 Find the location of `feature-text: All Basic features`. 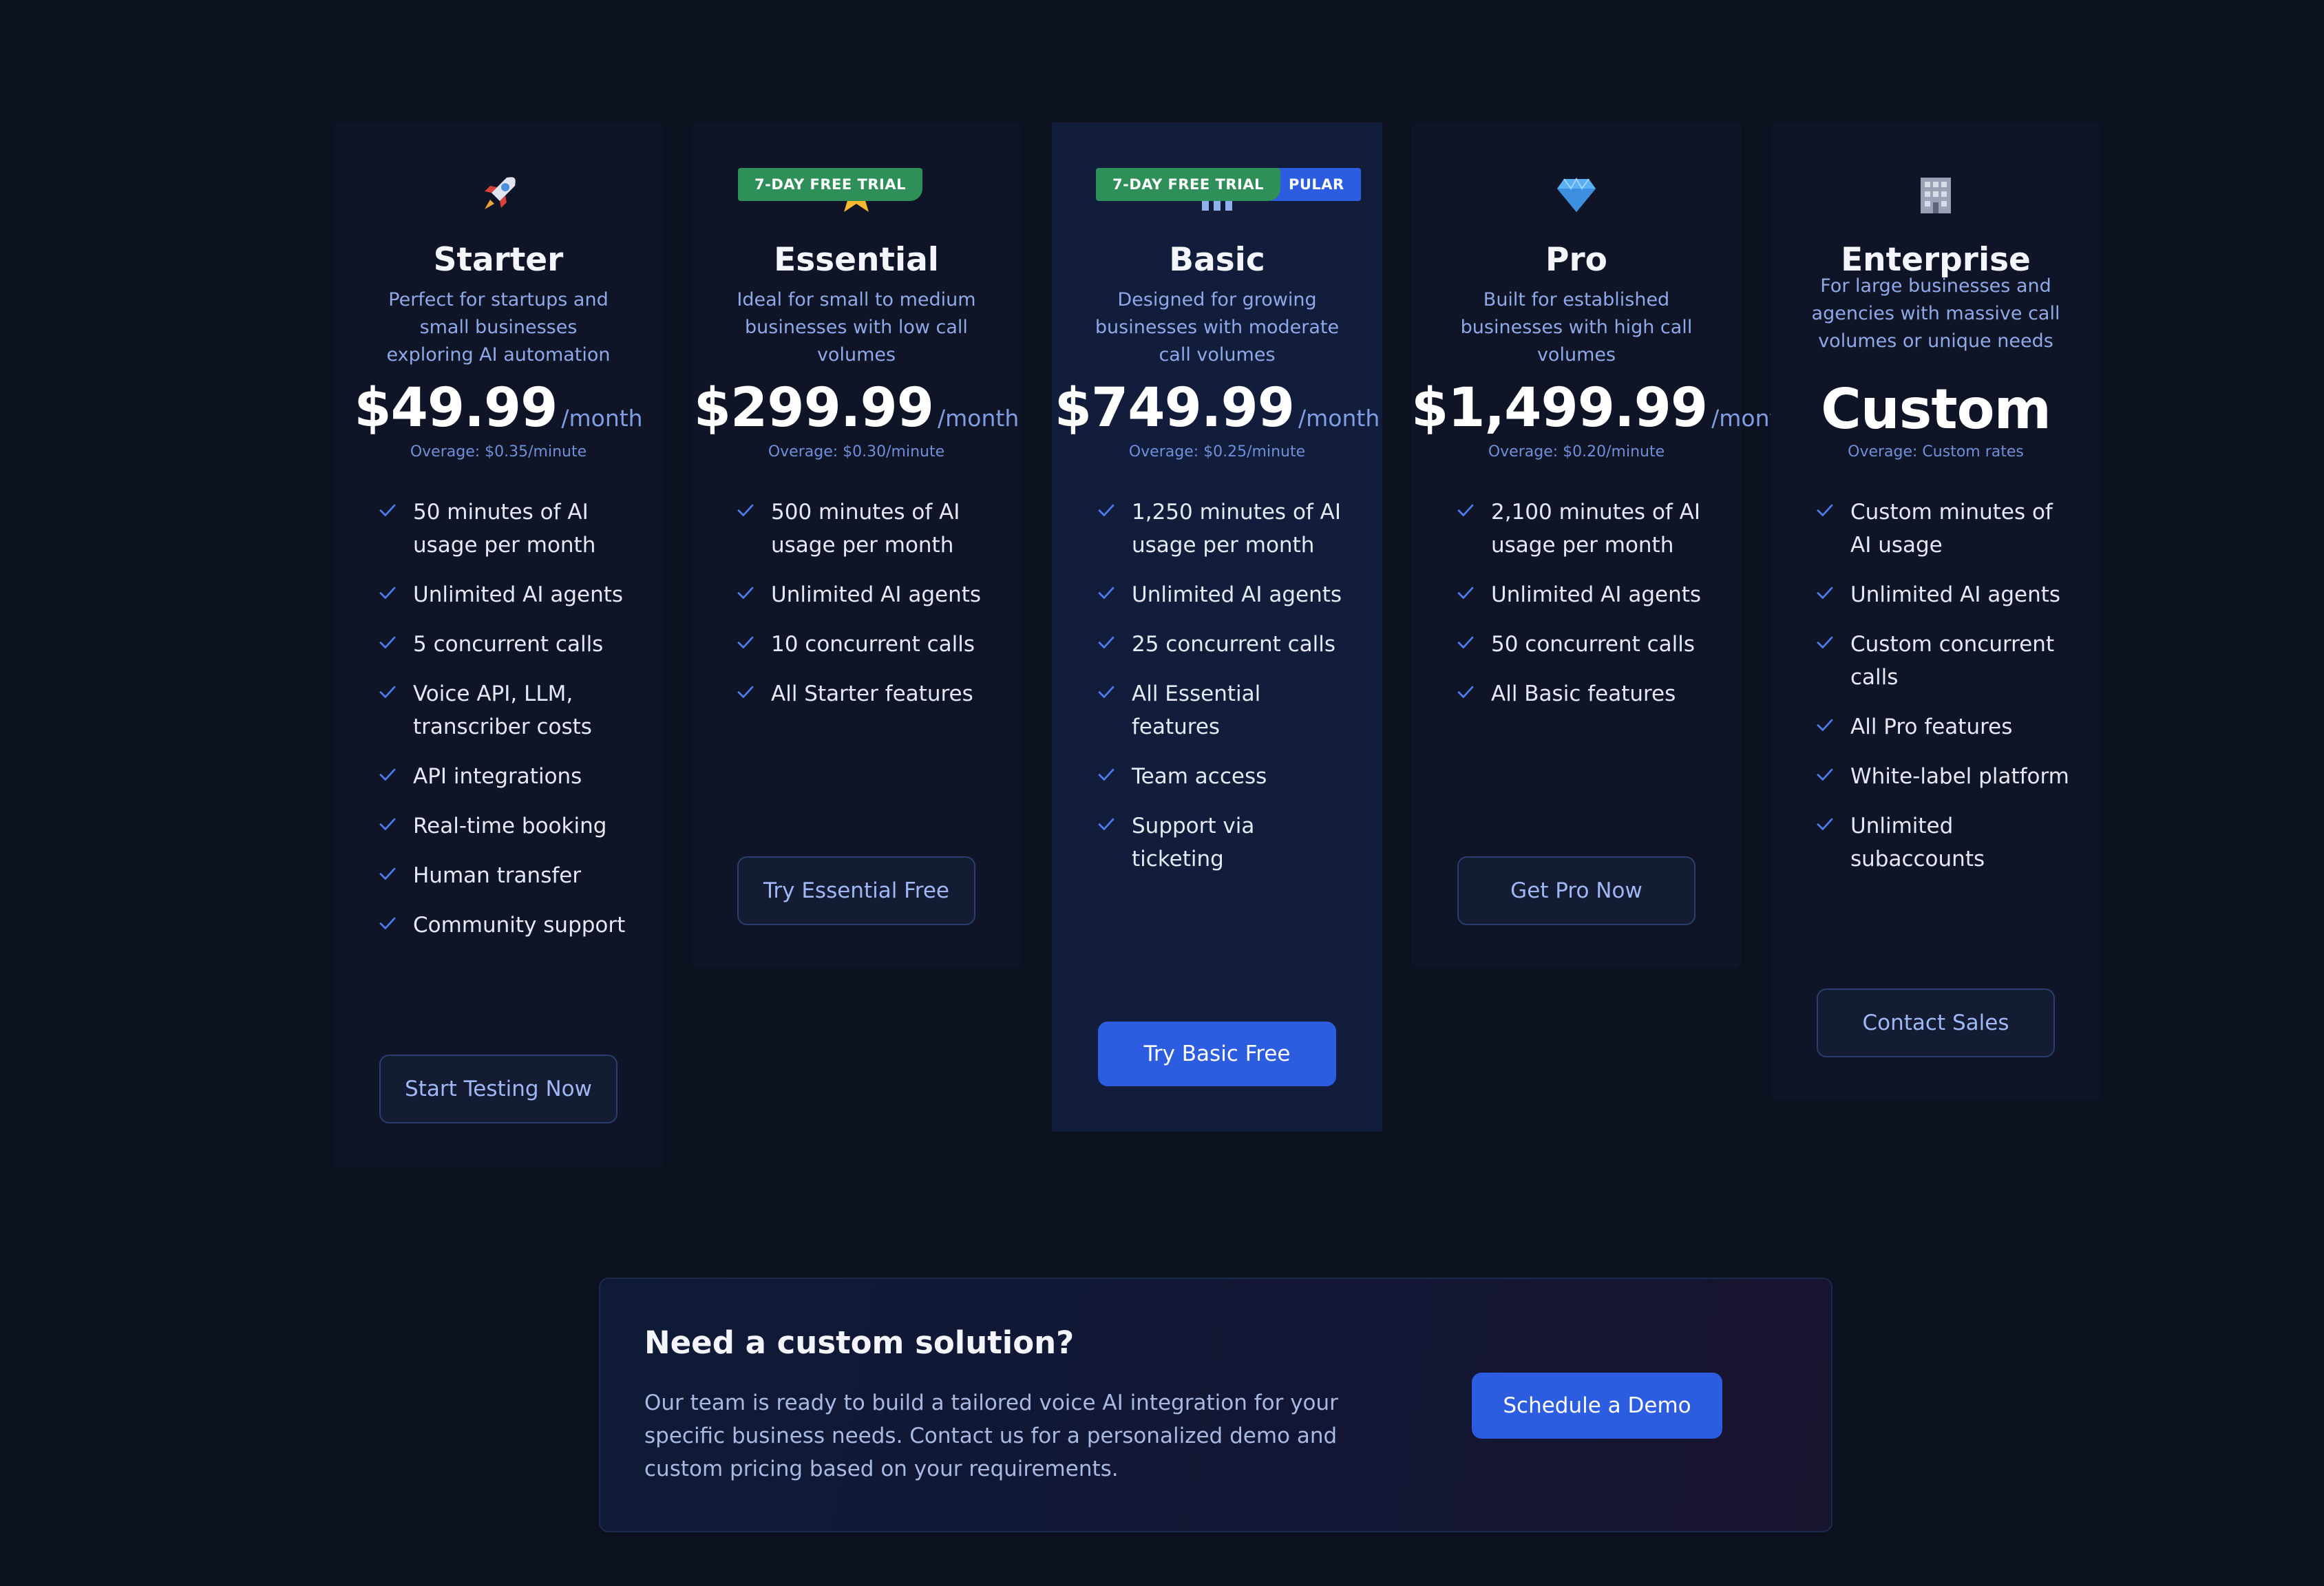

feature-text: All Basic features is located at coordinates (1584, 693).